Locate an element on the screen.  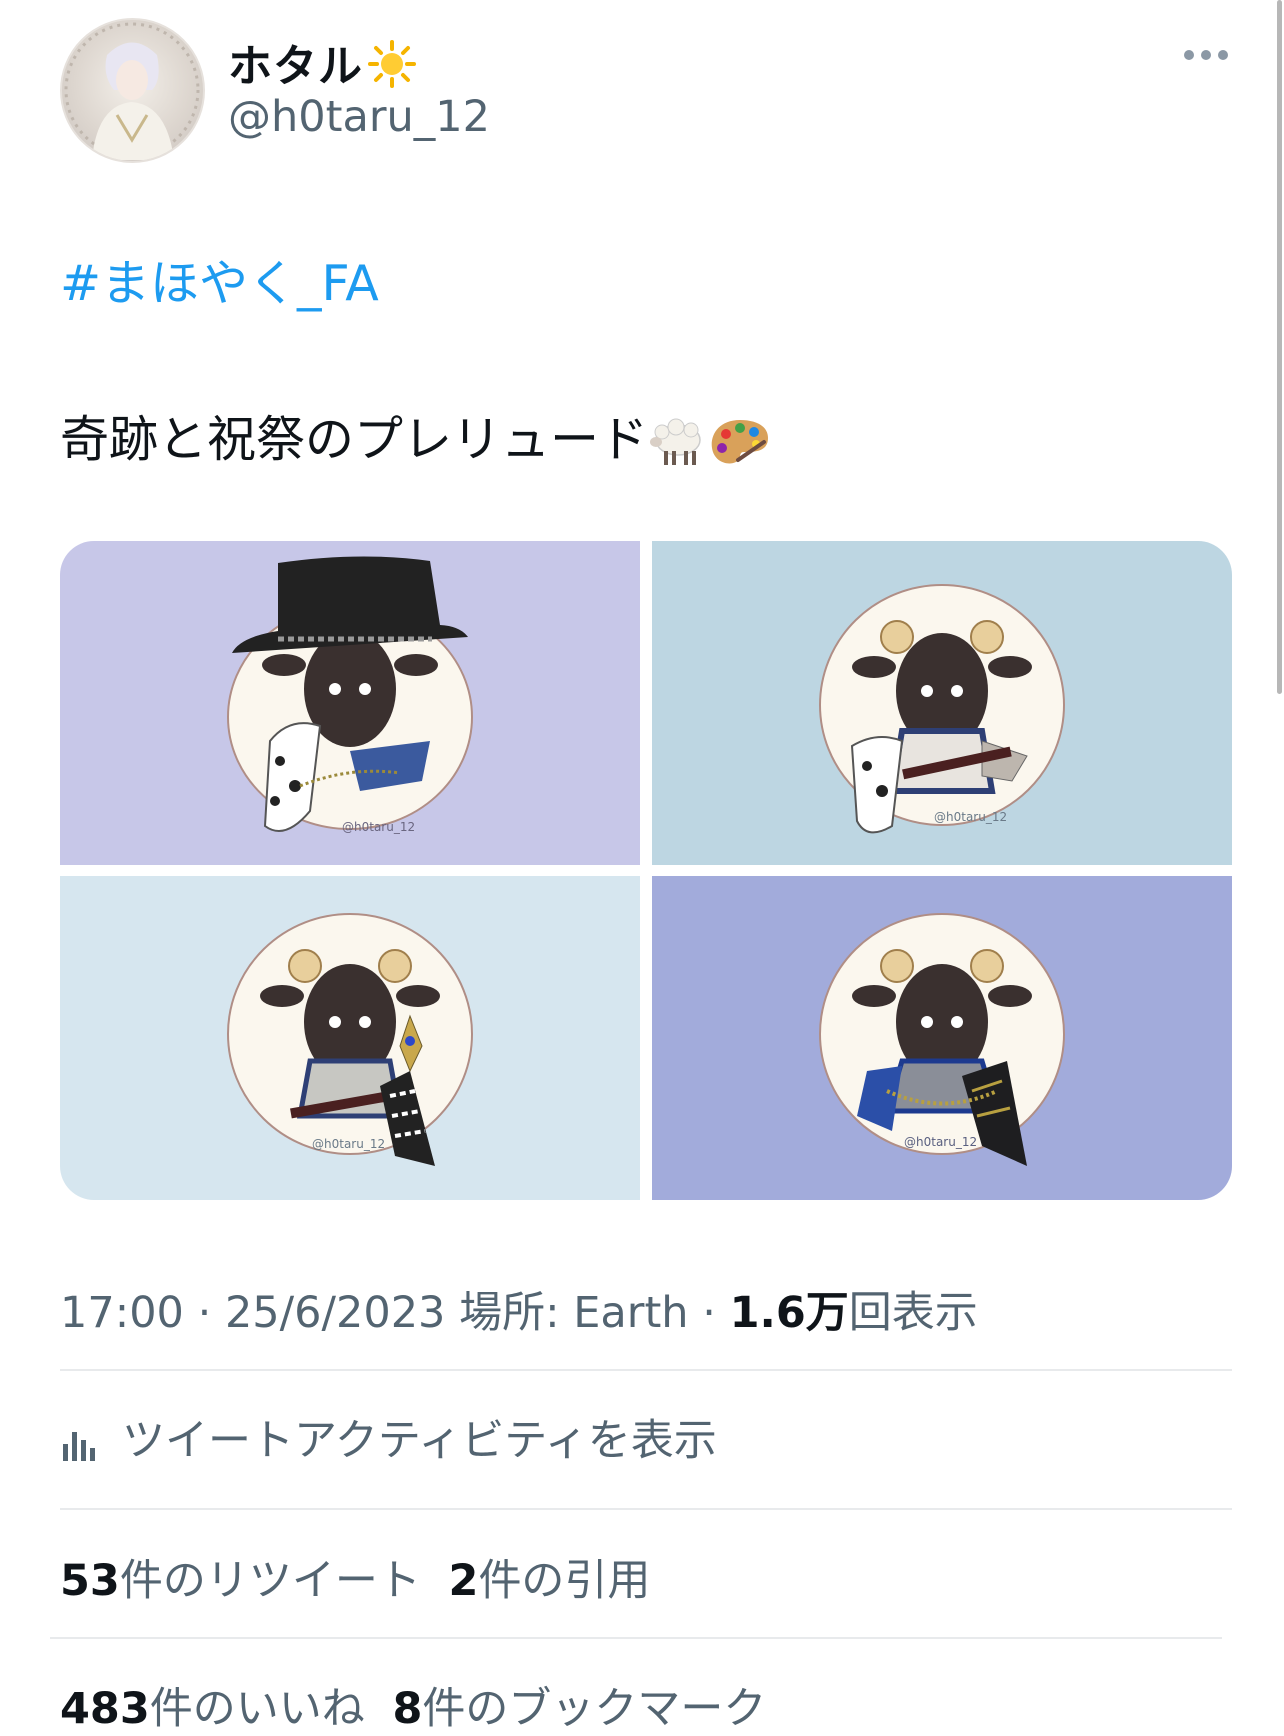
views-count: 1.6万 is located at coordinates (789, 1313).